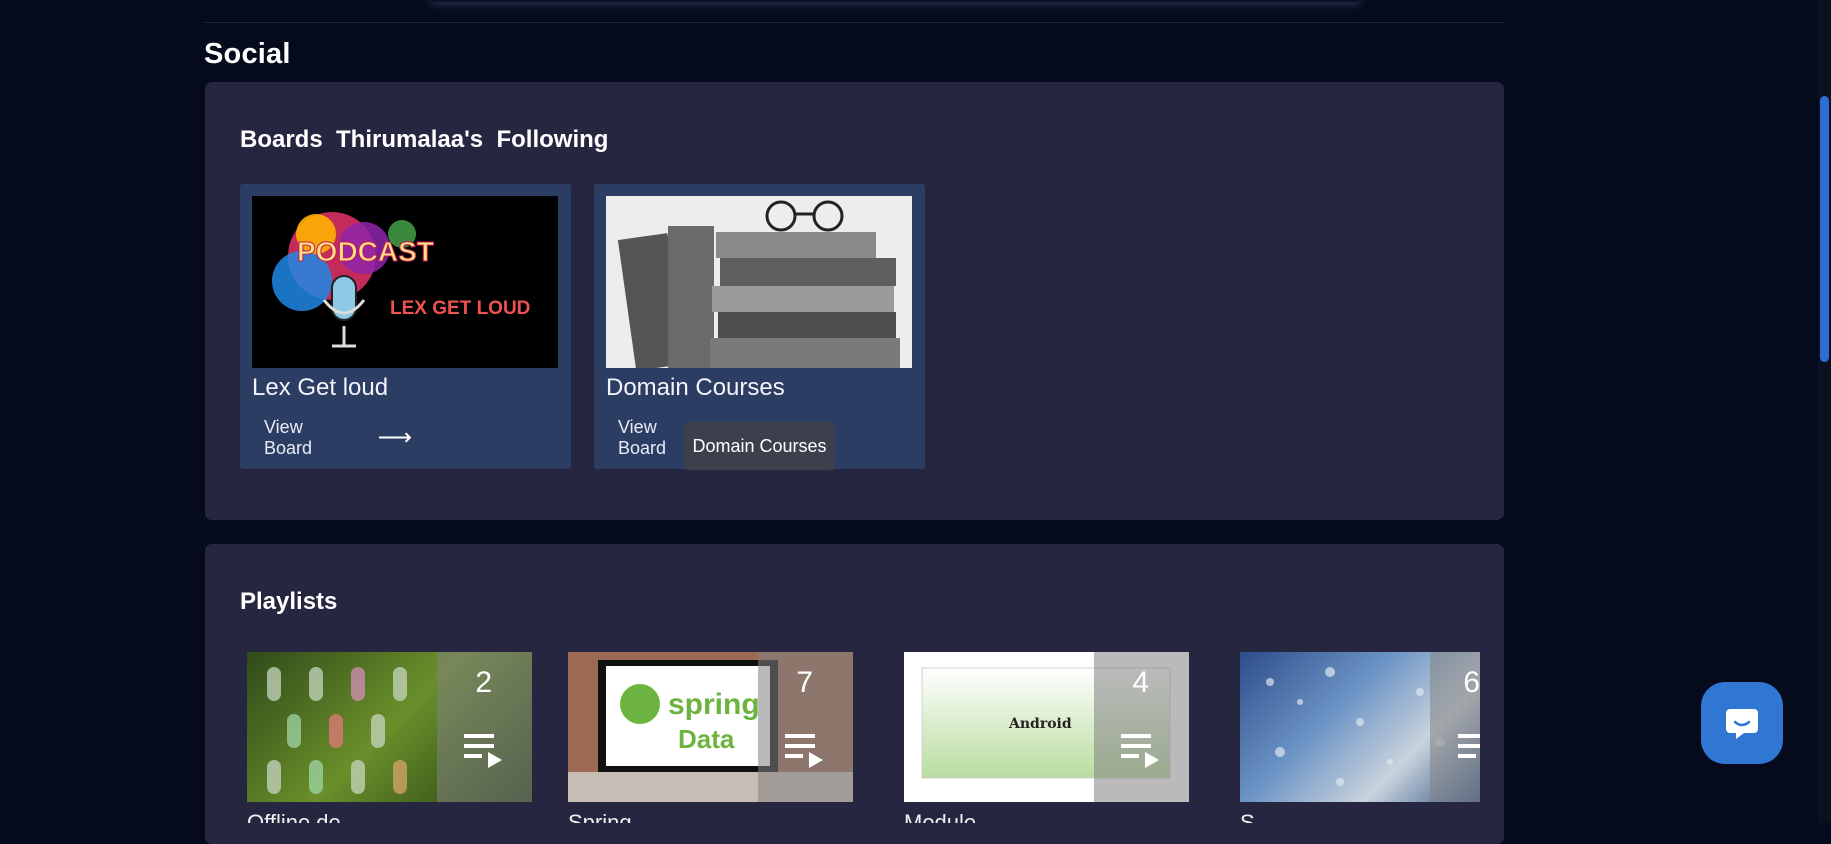  What do you see at coordinates (1824, 229) in the screenshot?
I see `scrollbar-thumb` at bounding box center [1824, 229].